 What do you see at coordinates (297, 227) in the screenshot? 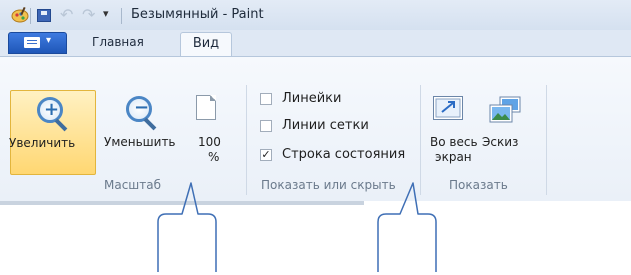
I see `callout-overlay` at bounding box center [297, 227].